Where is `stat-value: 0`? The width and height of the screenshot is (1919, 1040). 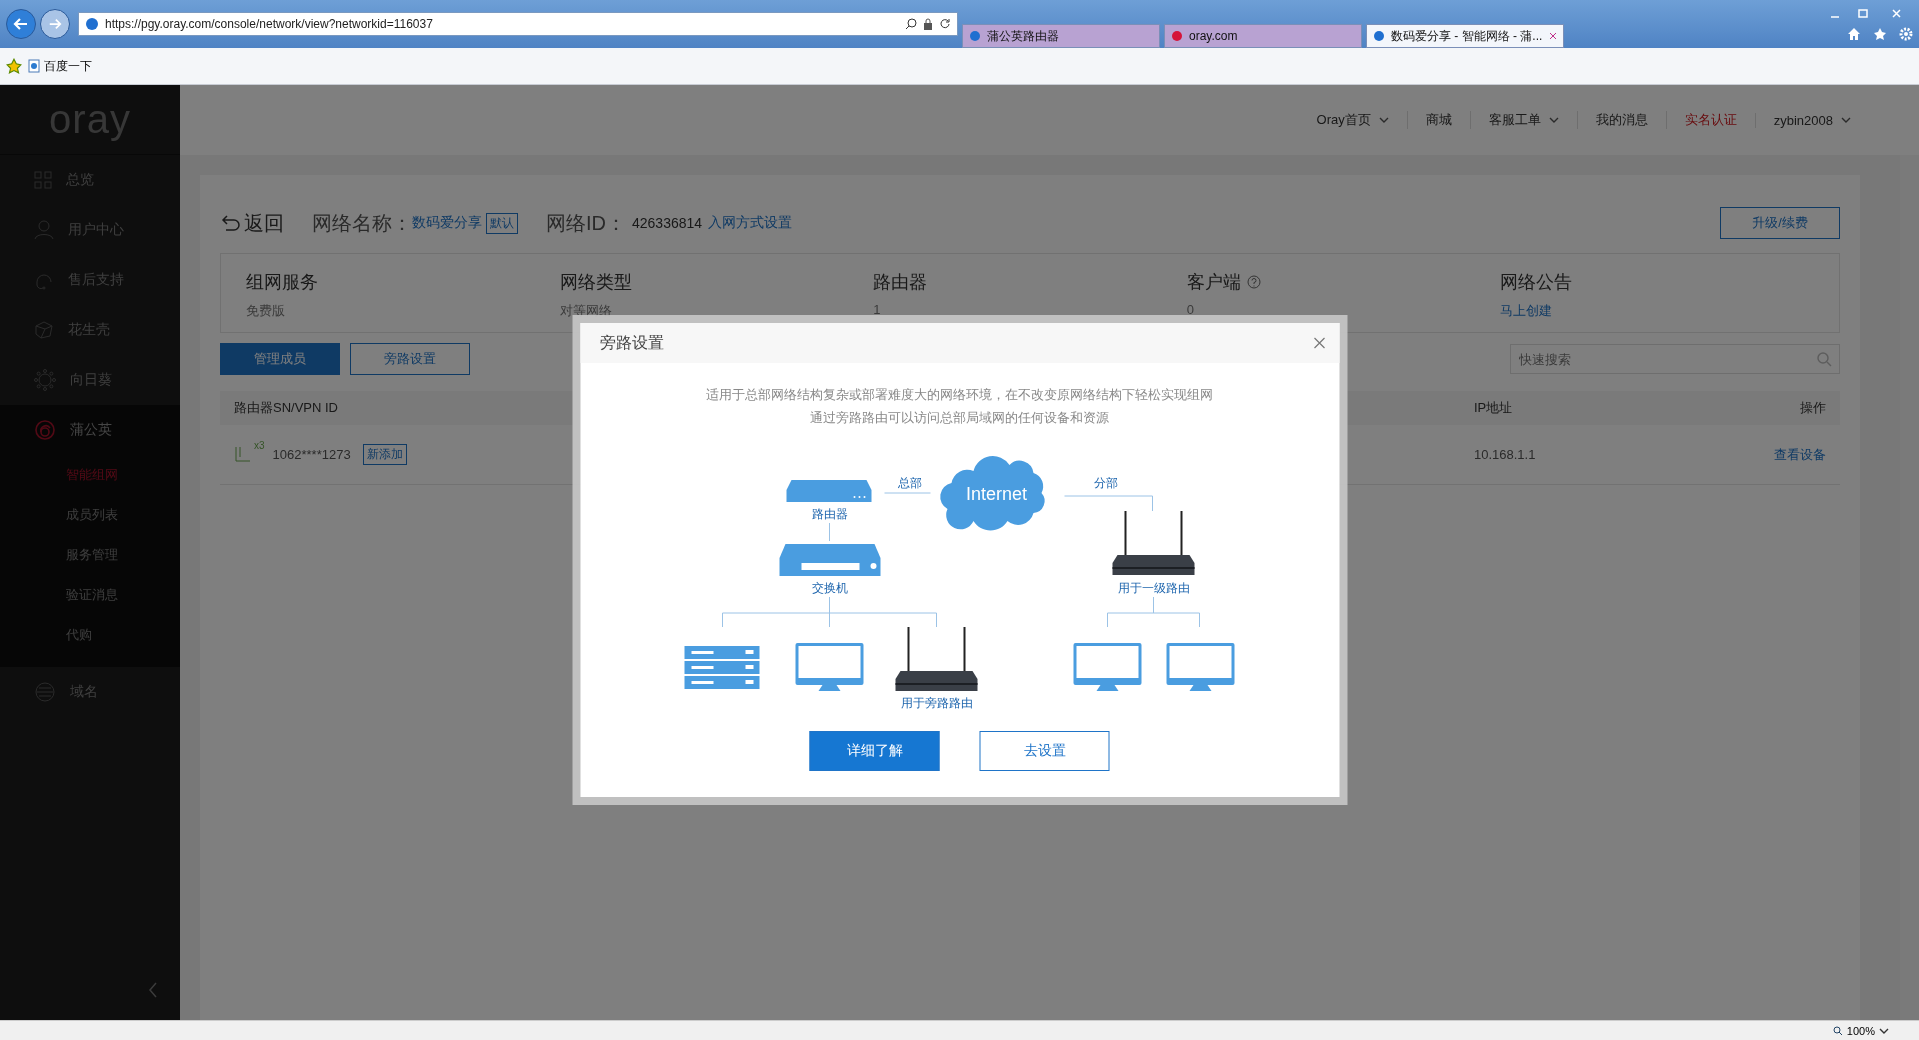
stat-value: 0 is located at coordinates (1191, 309).